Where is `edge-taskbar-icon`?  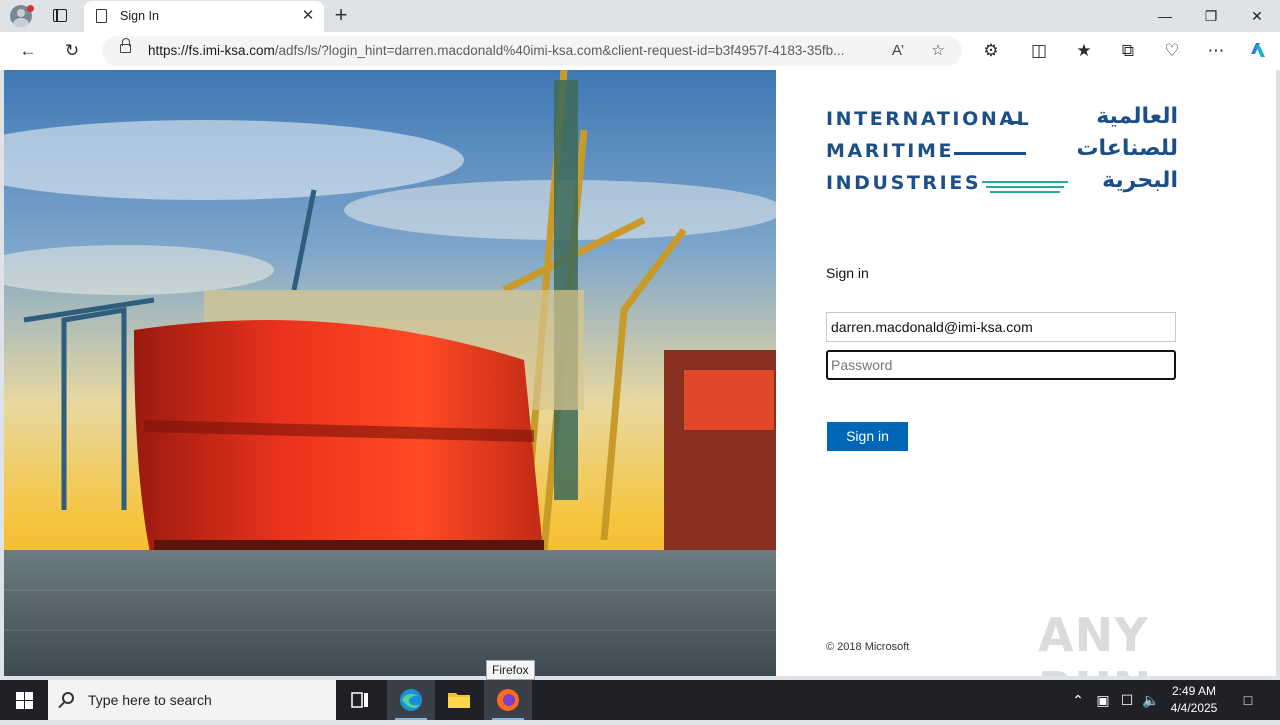 edge-taskbar-icon is located at coordinates (411, 700).